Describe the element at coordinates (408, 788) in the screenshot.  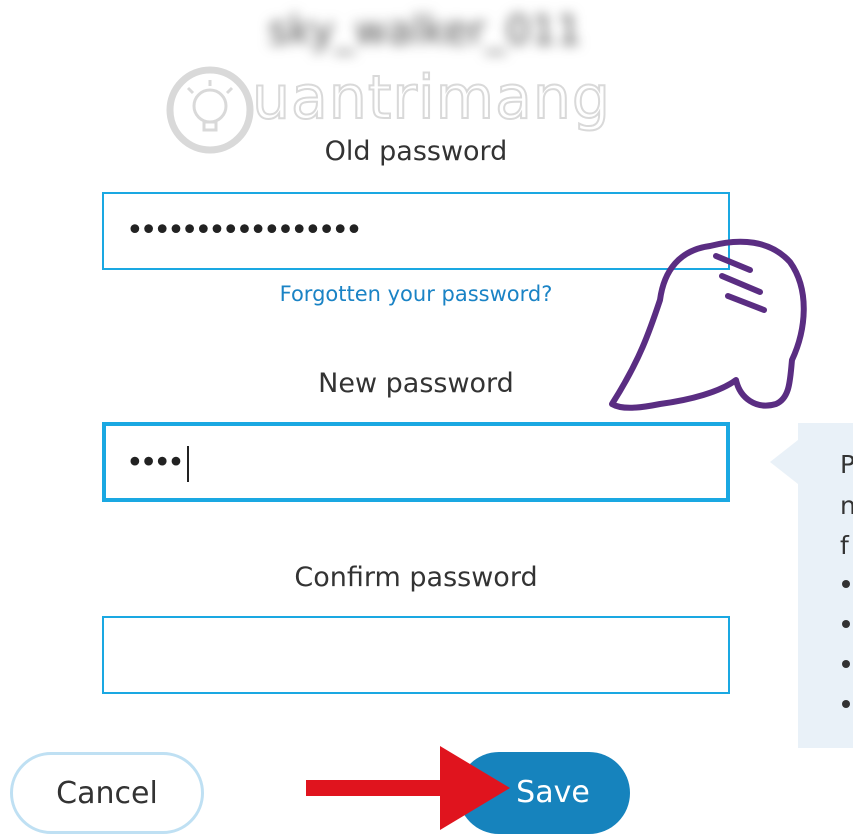
I see `red-arrow-icon` at that location.